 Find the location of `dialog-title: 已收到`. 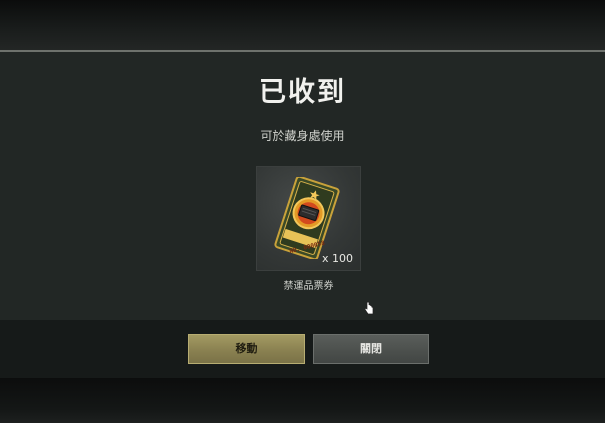

dialog-title: 已收到 is located at coordinates (302, 92).